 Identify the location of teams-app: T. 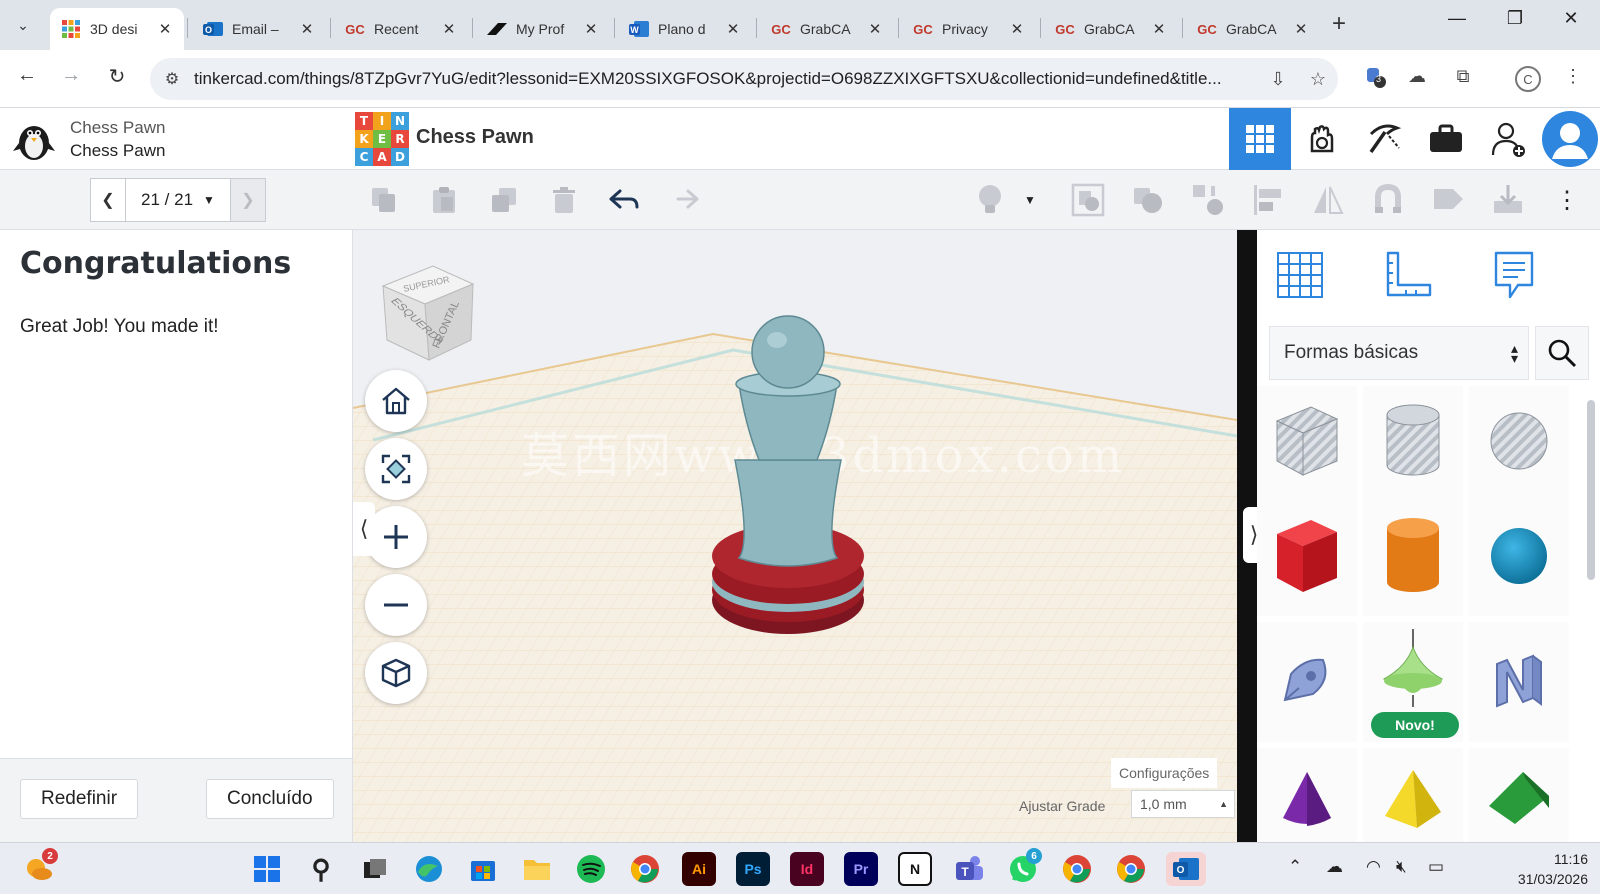
(969, 869).